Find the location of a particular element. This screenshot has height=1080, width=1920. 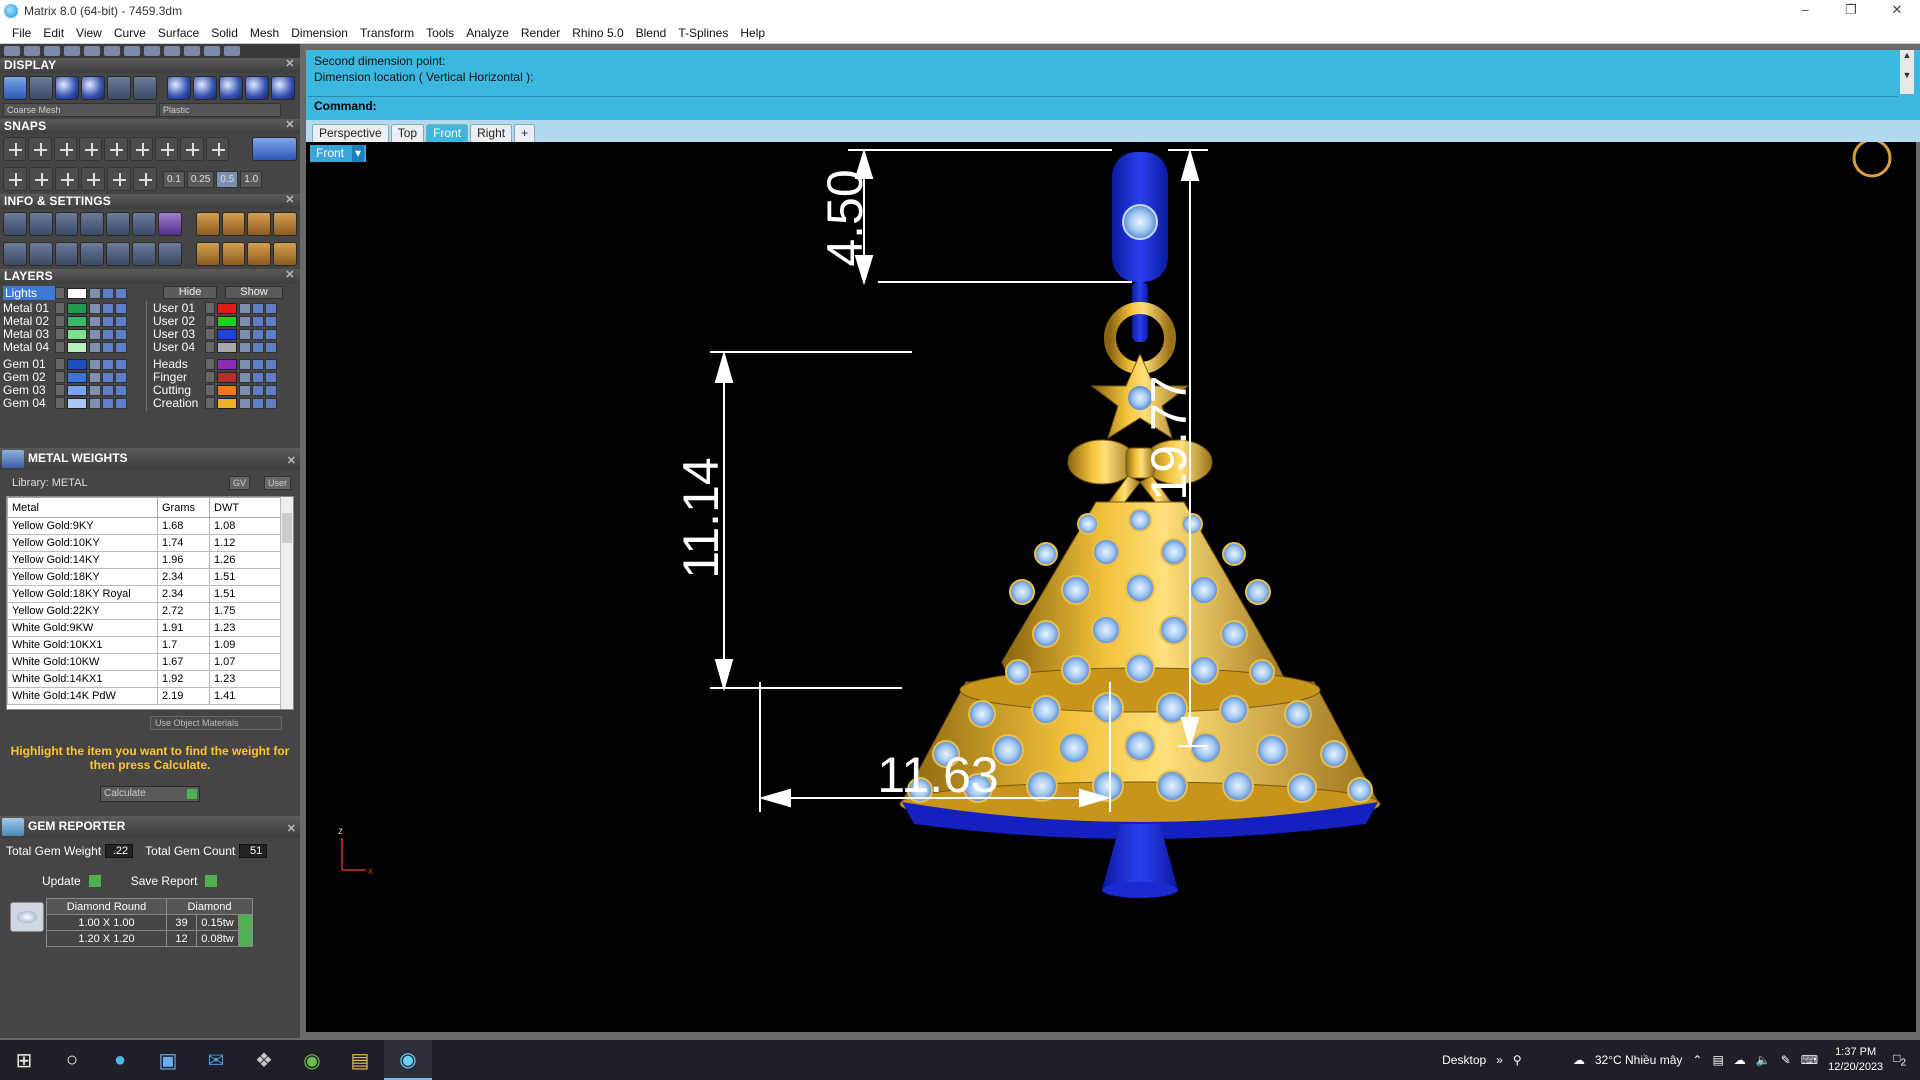

snap-near-icon is located at coordinates (40, 149).